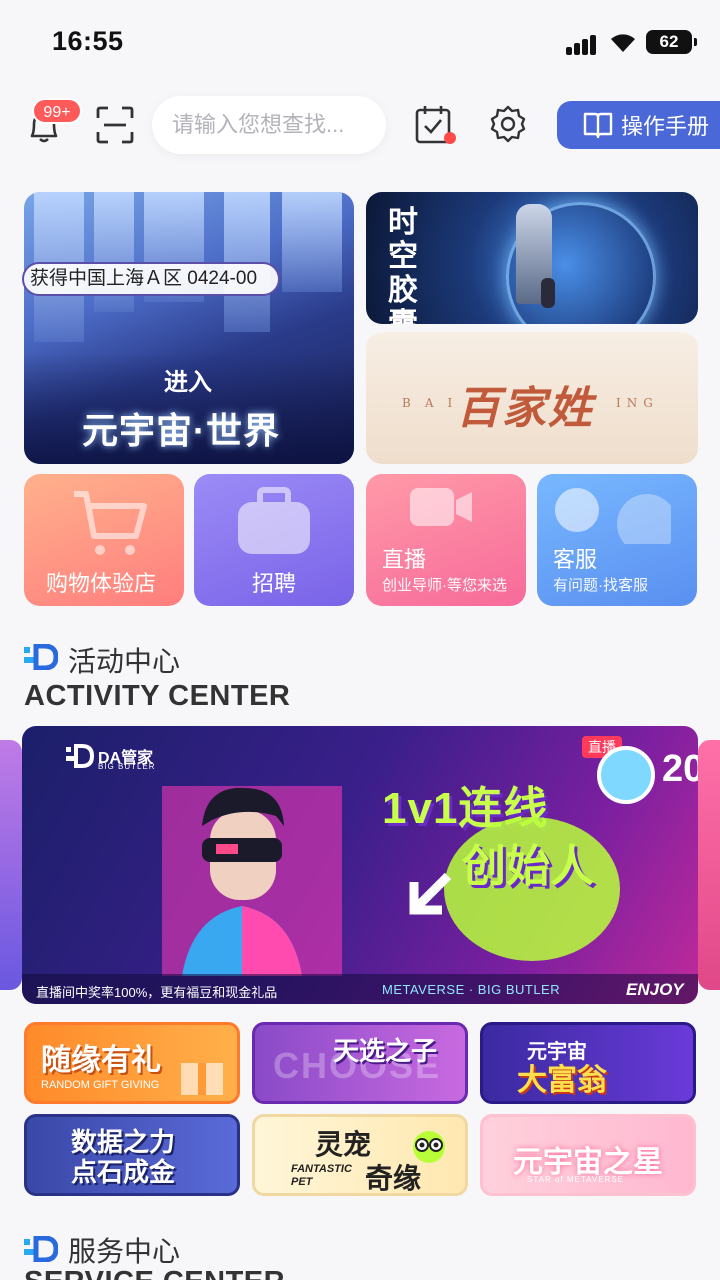  Describe the element at coordinates (404, 559) in the screenshot. I see `live-stream-label: 直播` at that location.